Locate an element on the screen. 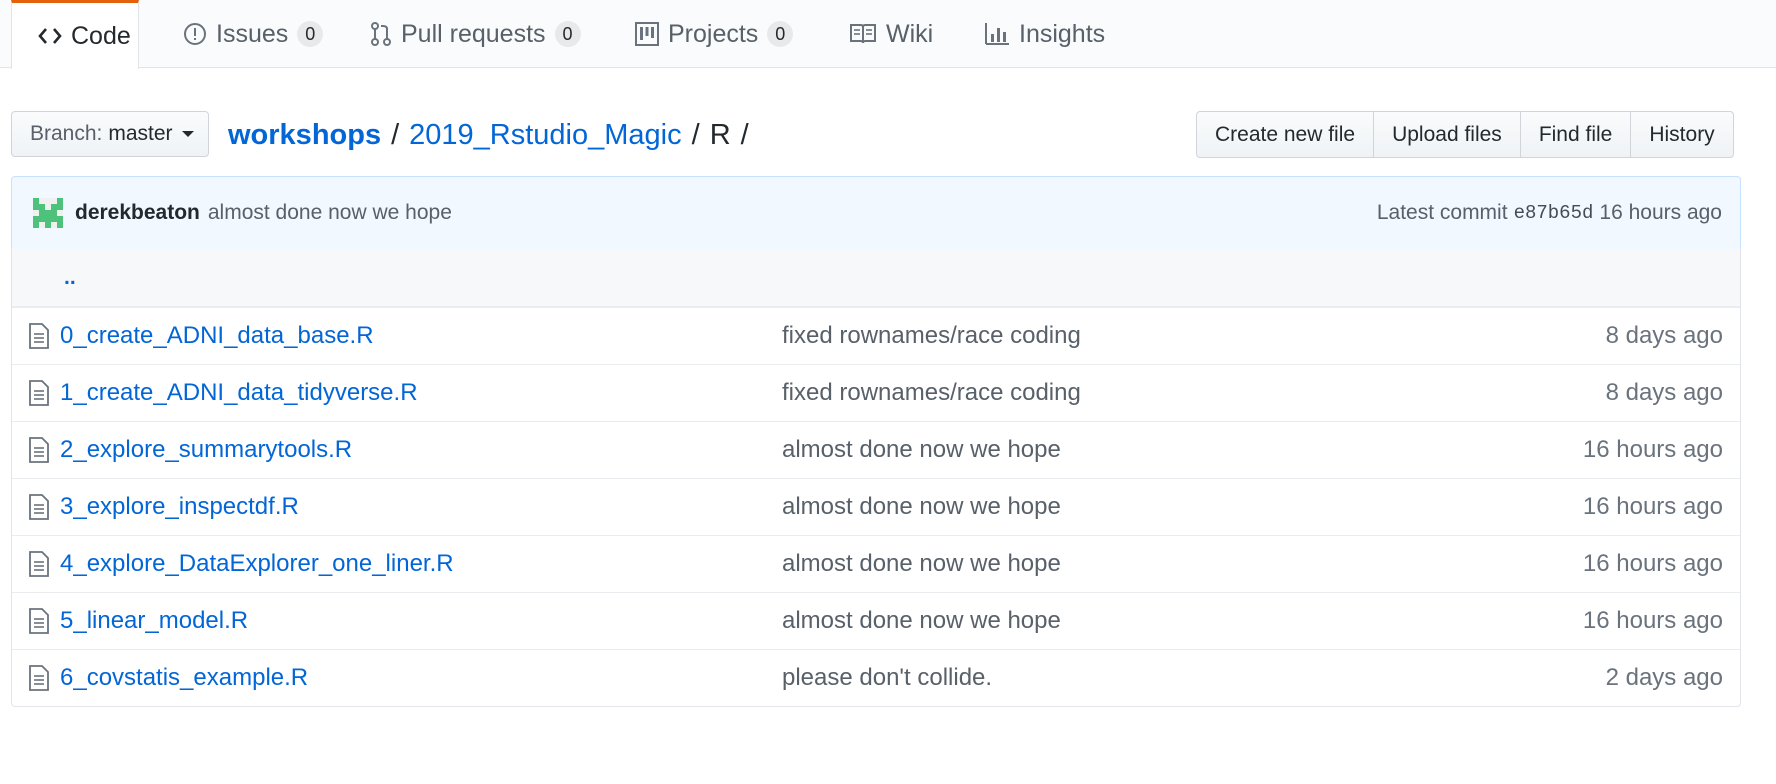  commit-author-link: derekbeaton is located at coordinates (137, 213).